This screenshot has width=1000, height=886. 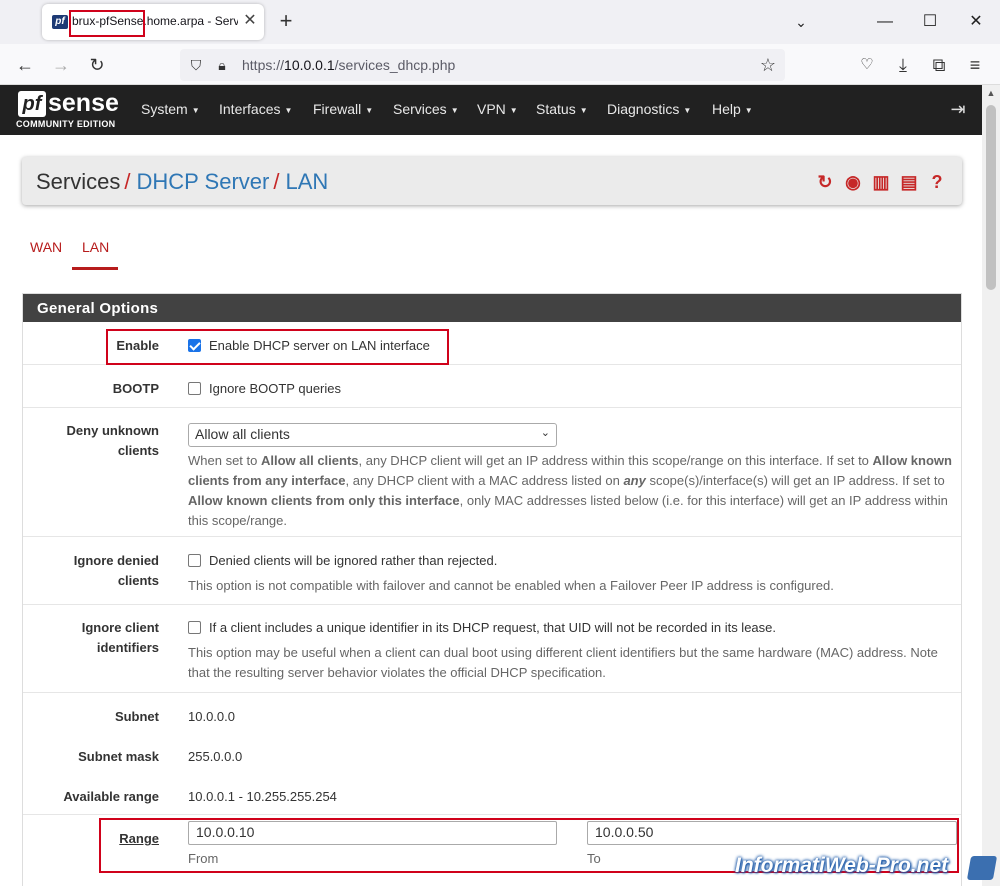 What do you see at coordinates (991, 197) in the screenshot?
I see `scroll-thumb` at bounding box center [991, 197].